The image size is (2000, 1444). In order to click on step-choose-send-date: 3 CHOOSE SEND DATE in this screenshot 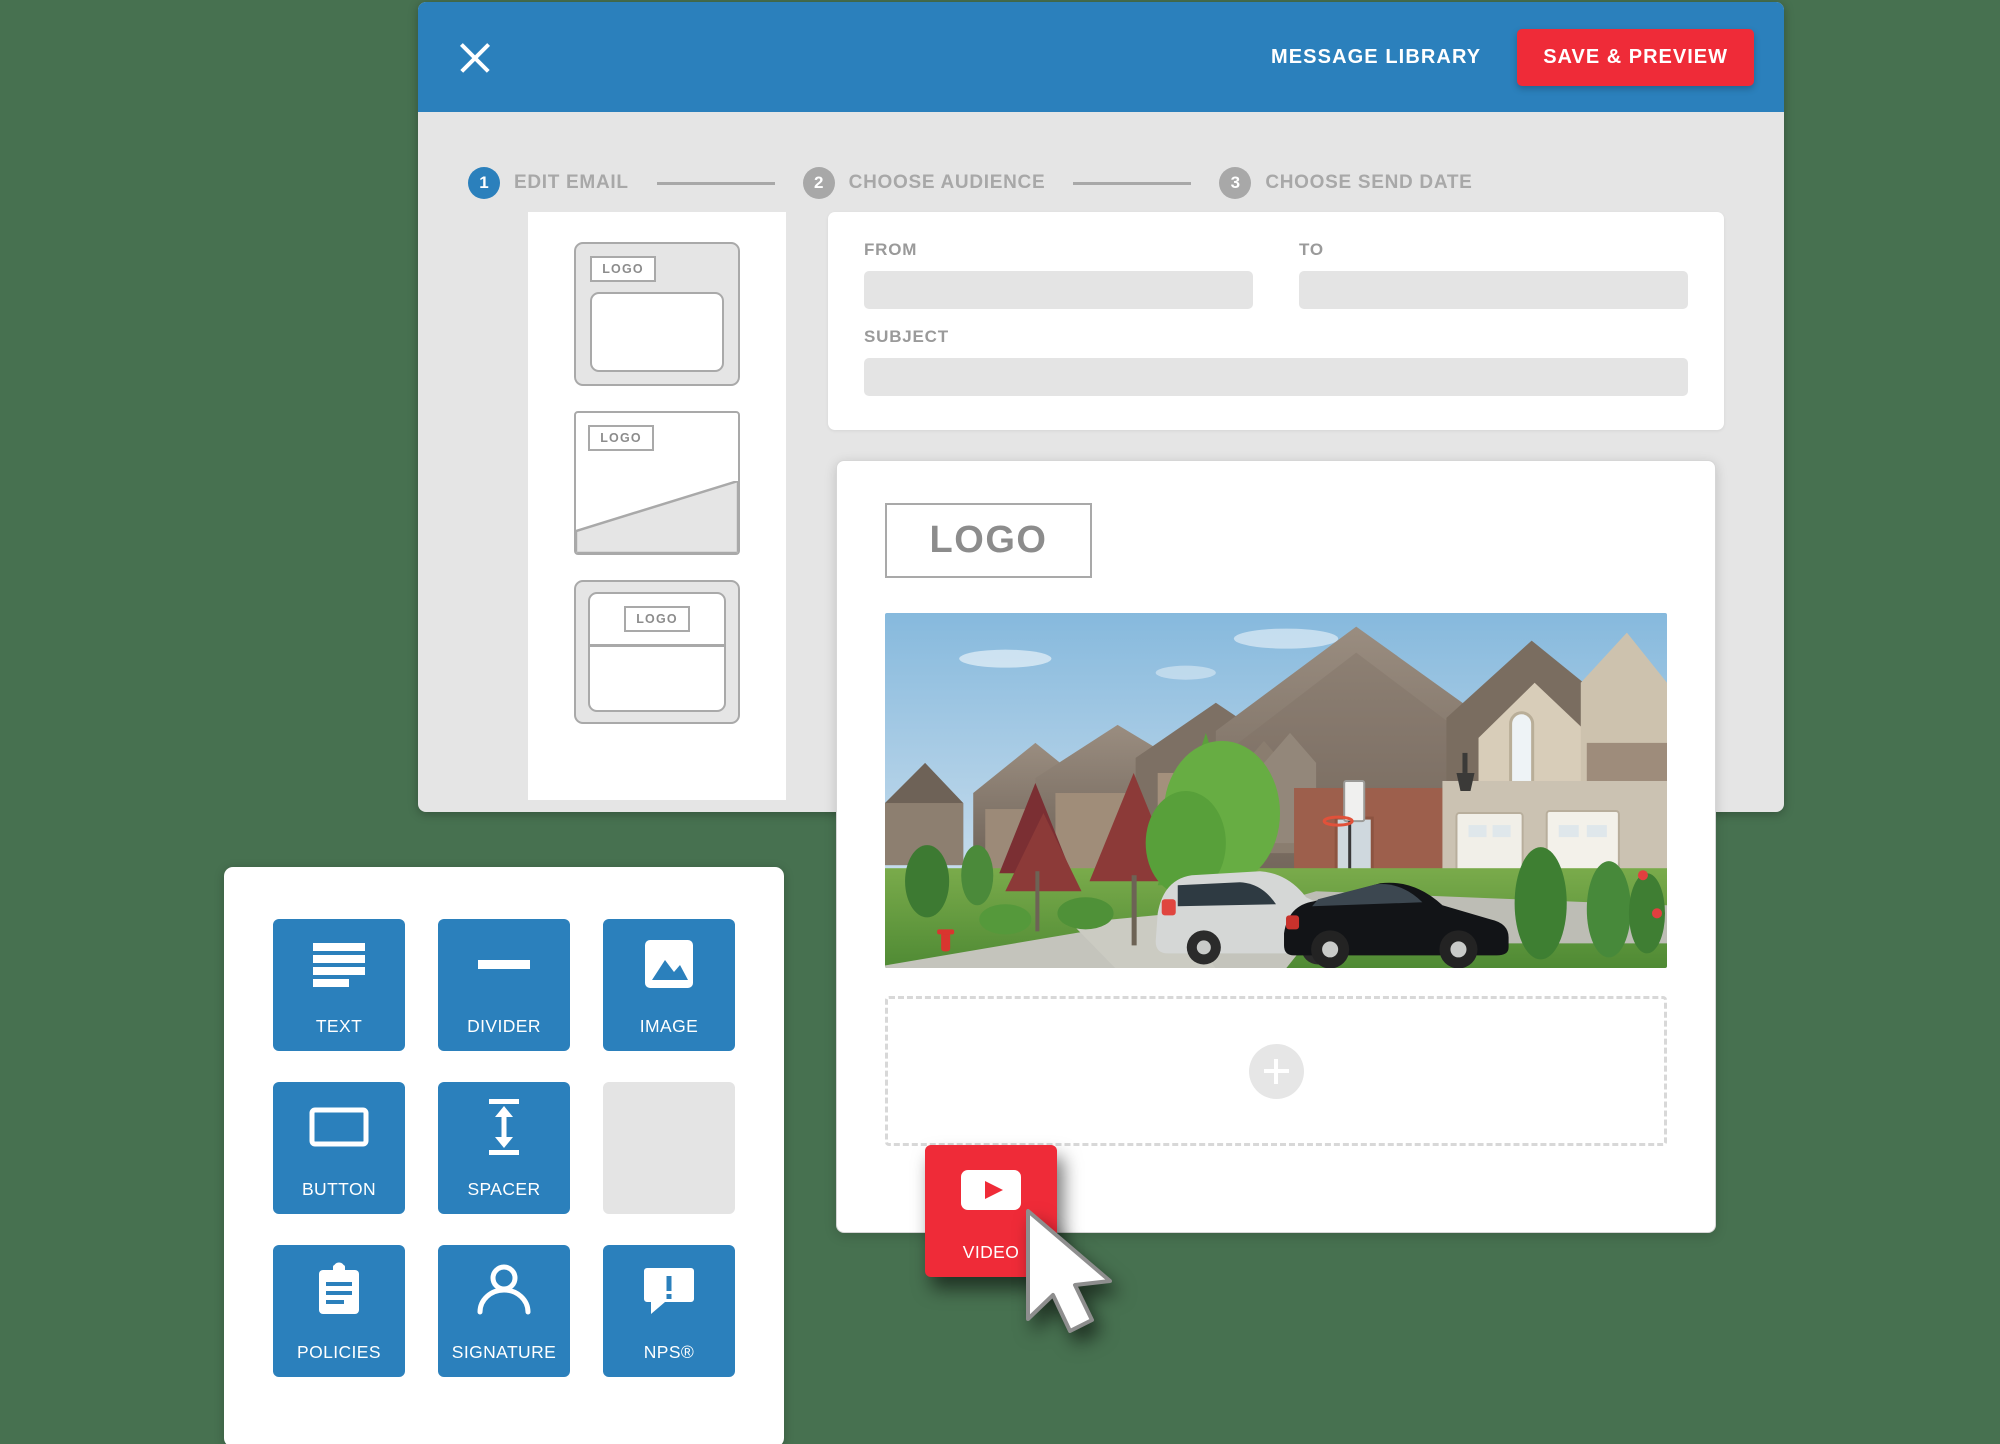, I will do `click(1345, 183)`.